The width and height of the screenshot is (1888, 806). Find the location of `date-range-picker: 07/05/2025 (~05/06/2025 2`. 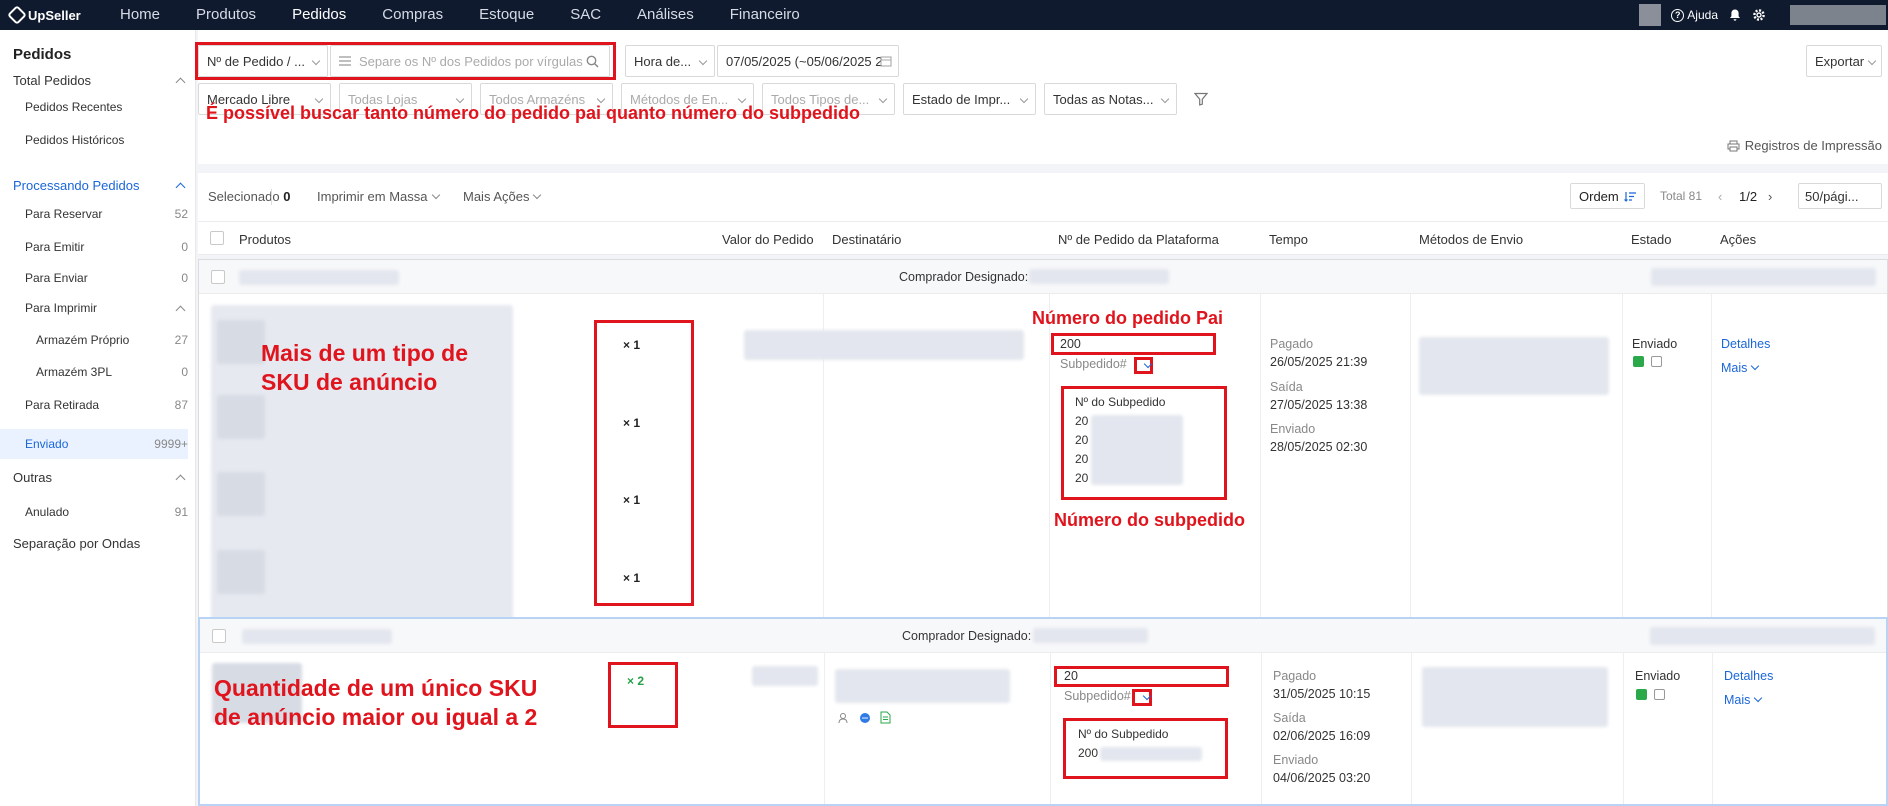

date-range-picker: 07/05/2025 (~05/06/2025 2 is located at coordinates (808, 61).